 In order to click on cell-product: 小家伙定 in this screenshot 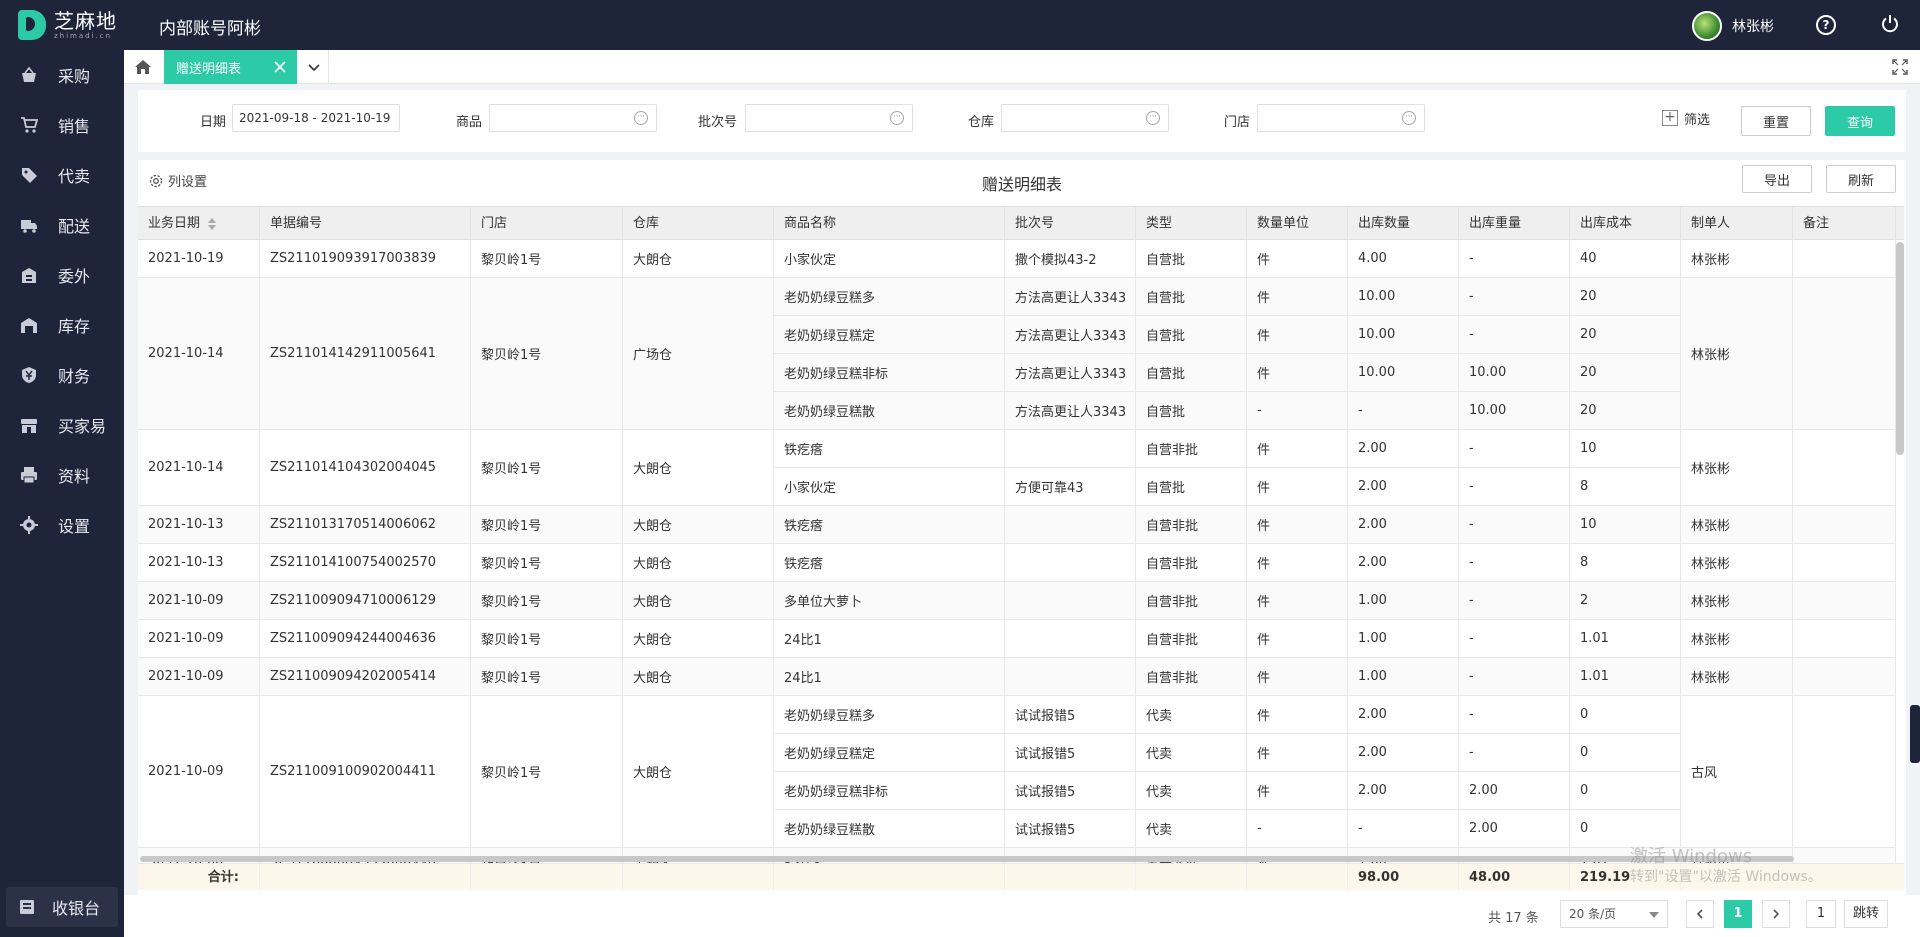, I will do `click(889, 259)`.